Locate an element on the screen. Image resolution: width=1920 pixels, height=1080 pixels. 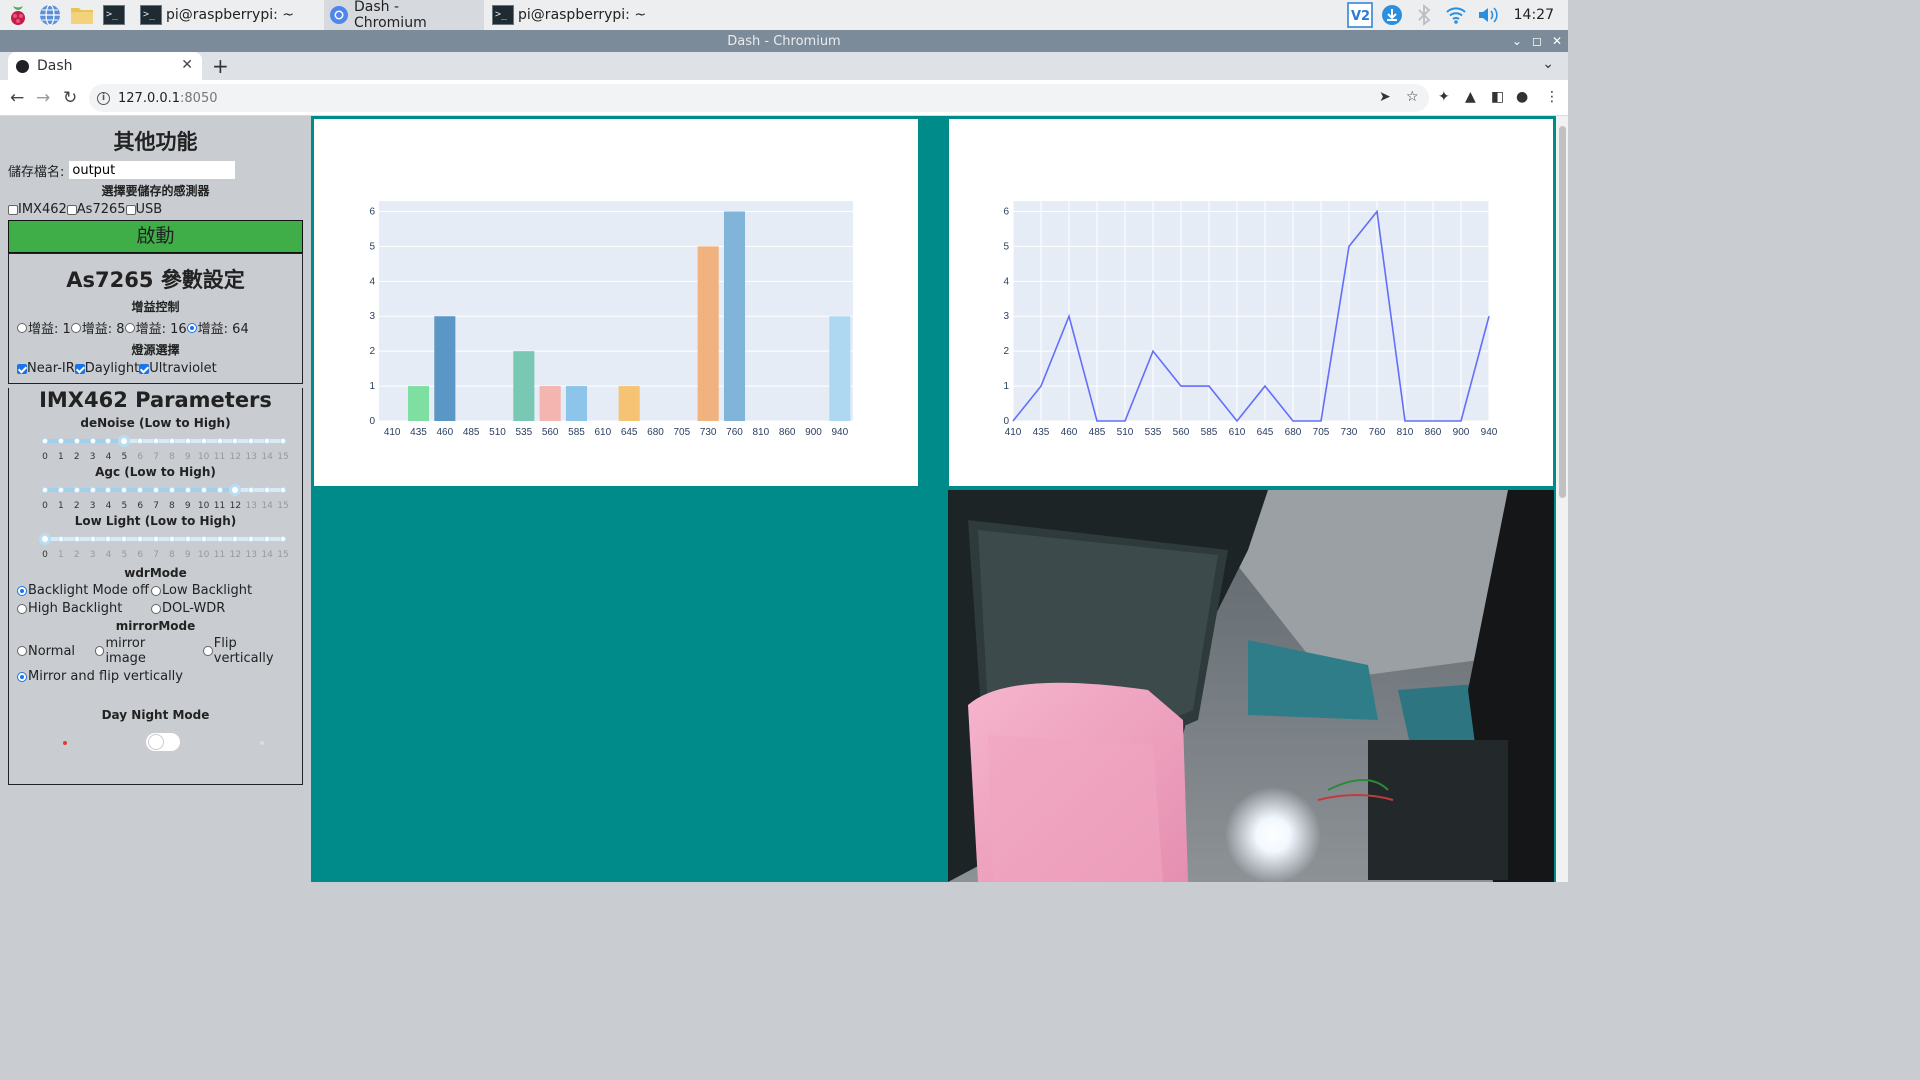
window-title-bar: Dash - Chromium ⌄ ◻ ✕ is located at coordinates (784, 41).